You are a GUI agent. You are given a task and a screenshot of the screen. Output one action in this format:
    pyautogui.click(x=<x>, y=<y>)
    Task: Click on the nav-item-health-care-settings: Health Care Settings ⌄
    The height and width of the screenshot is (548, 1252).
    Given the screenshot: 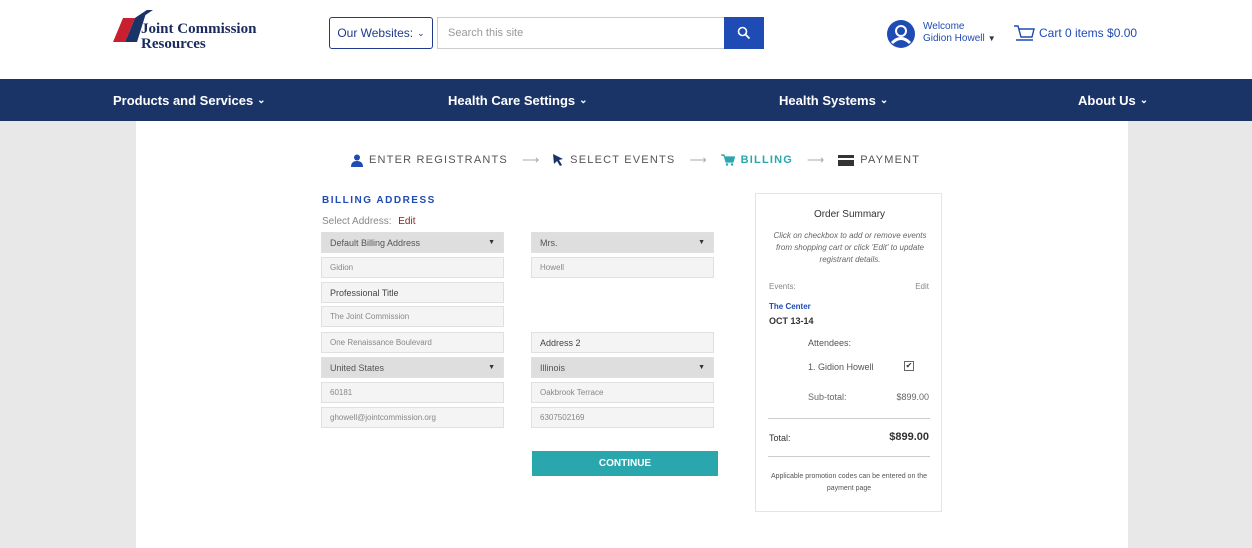 What is the action you would take?
    pyautogui.click(x=518, y=100)
    